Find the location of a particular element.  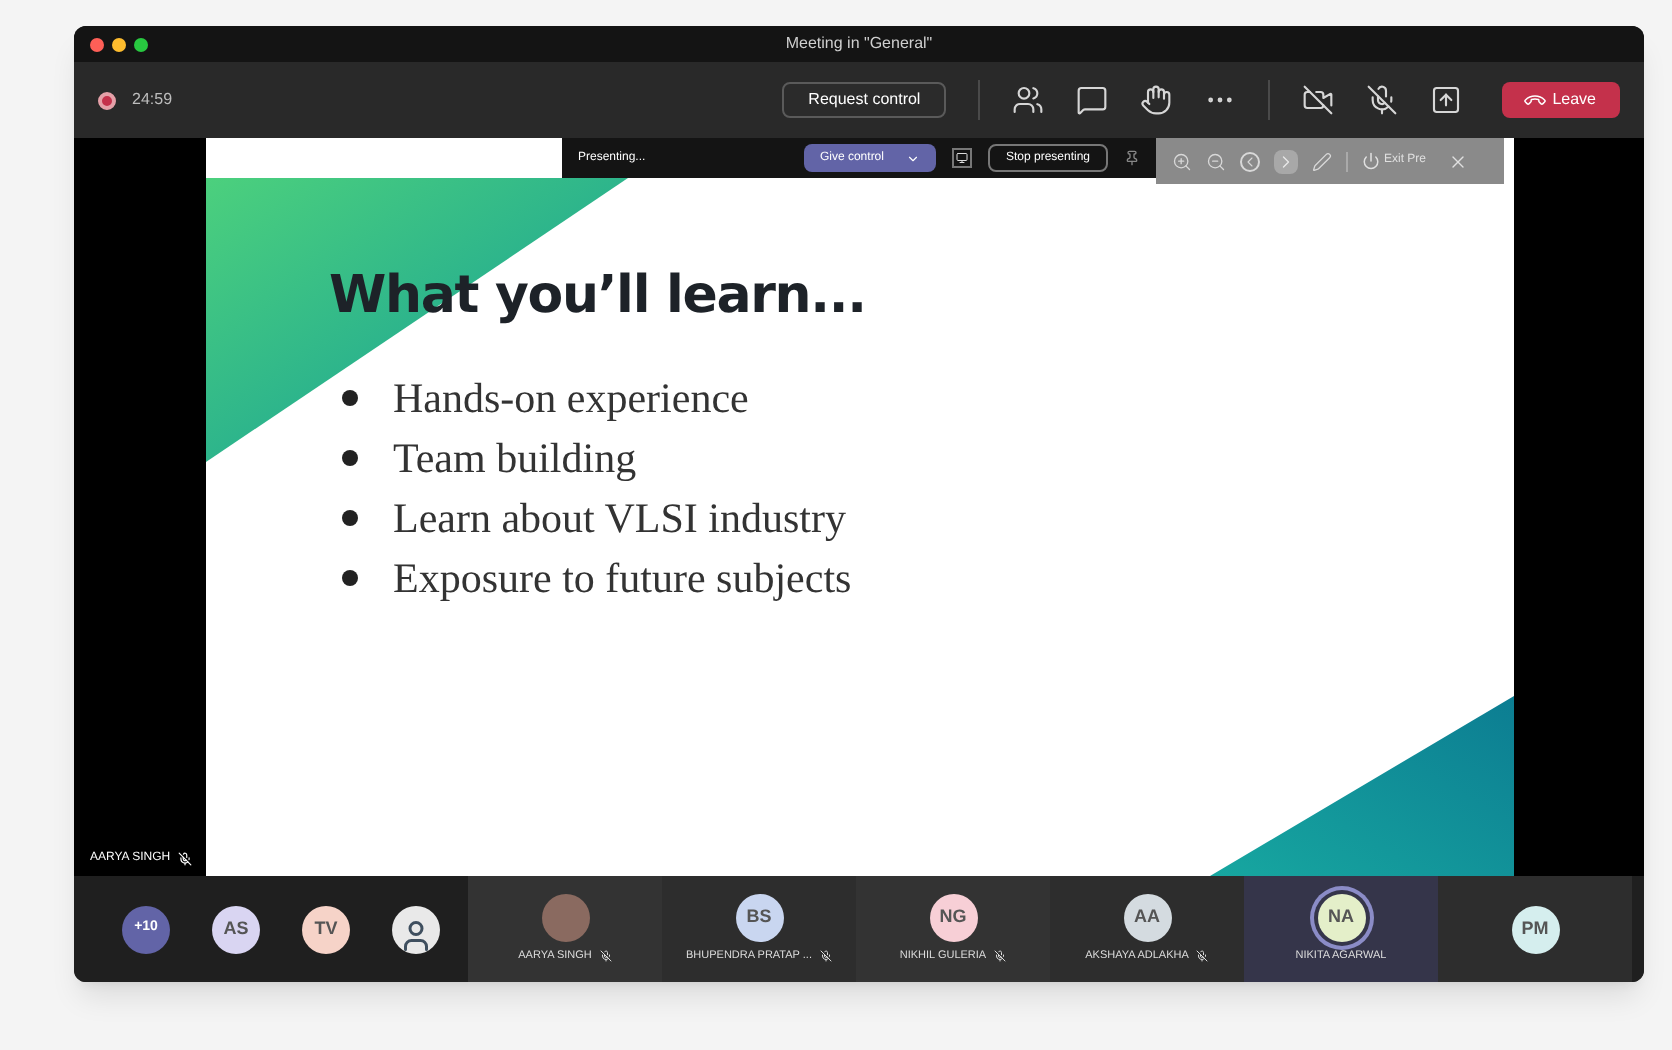

request-control-button: Request control is located at coordinates (864, 100).